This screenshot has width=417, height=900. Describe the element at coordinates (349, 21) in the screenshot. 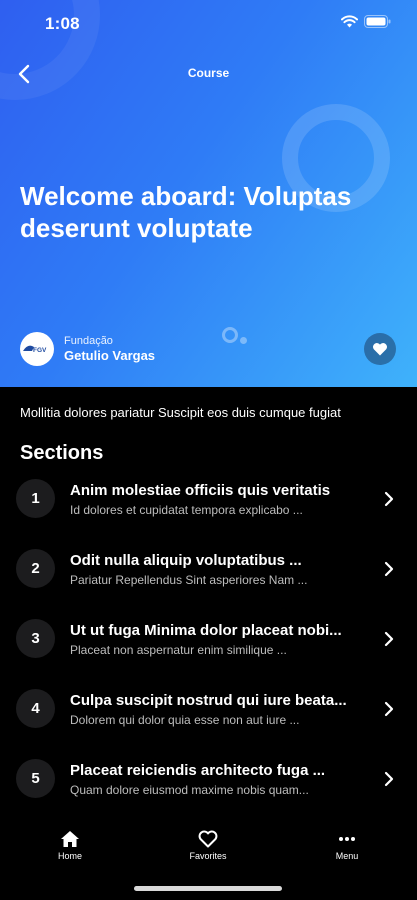

I see `wifi-icon` at that location.